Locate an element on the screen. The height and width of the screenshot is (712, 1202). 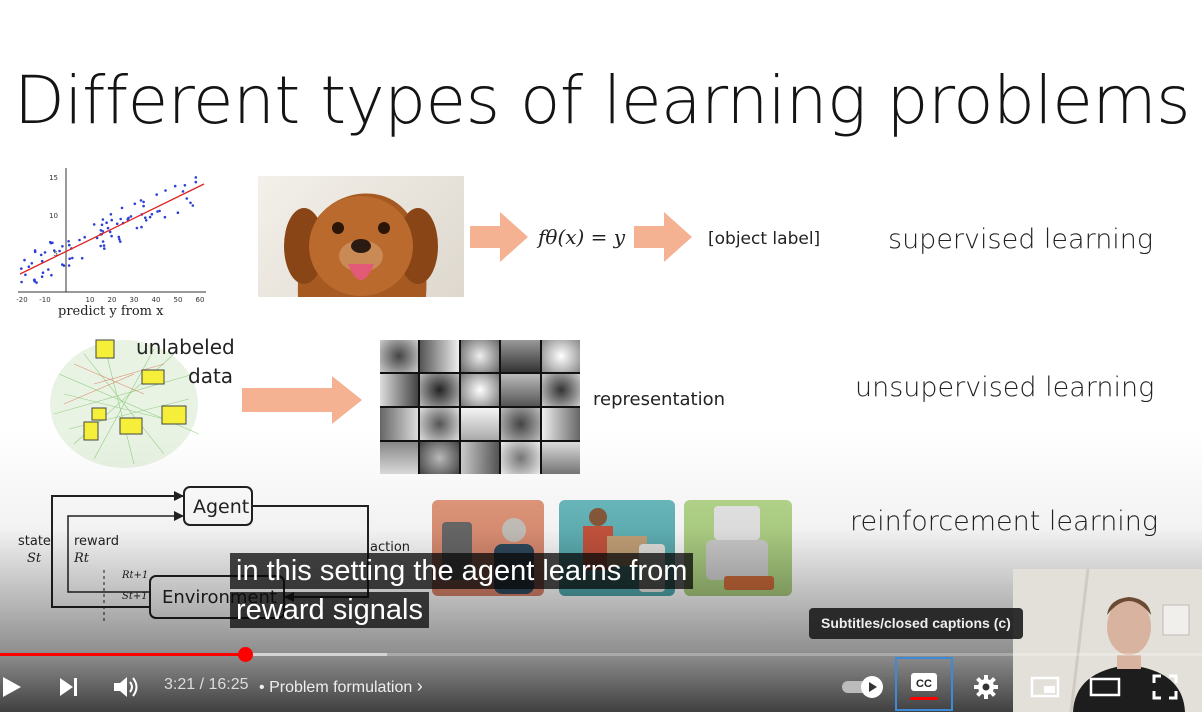
theater-icon is located at coordinates (1105, 687).